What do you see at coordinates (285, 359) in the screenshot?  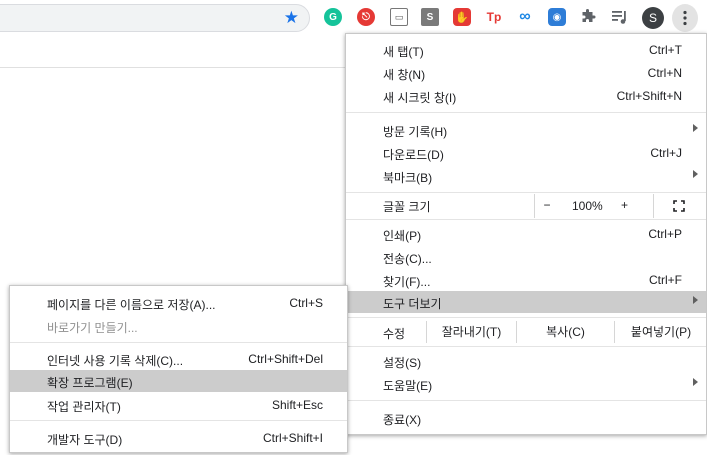 I see `menu-item-shortcut: Ctrl+Shift+Del` at bounding box center [285, 359].